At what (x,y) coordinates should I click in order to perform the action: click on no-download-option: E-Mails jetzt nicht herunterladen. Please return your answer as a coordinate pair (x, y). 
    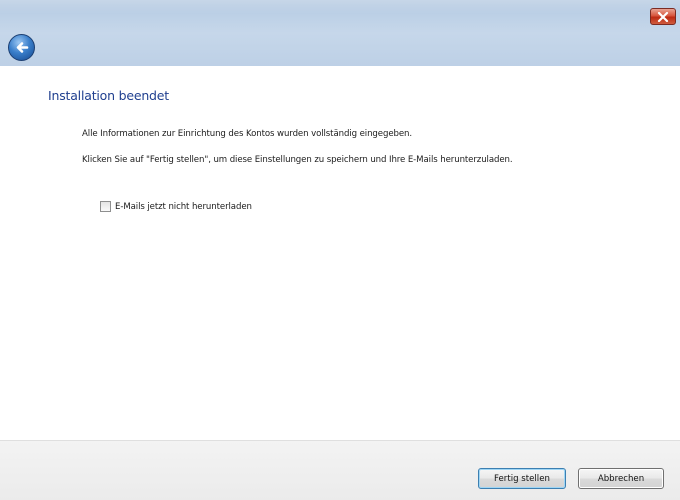
    Looking at the image, I should click on (176, 206).